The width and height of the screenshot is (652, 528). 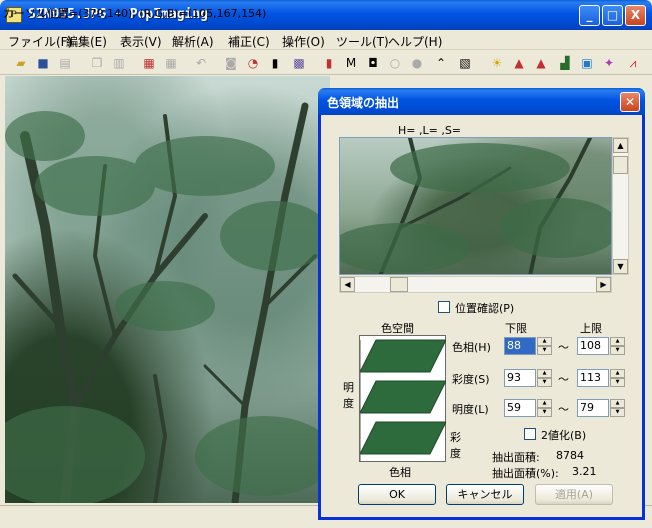 I want to click on clock-icon: ◔, so click(x=253, y=63).